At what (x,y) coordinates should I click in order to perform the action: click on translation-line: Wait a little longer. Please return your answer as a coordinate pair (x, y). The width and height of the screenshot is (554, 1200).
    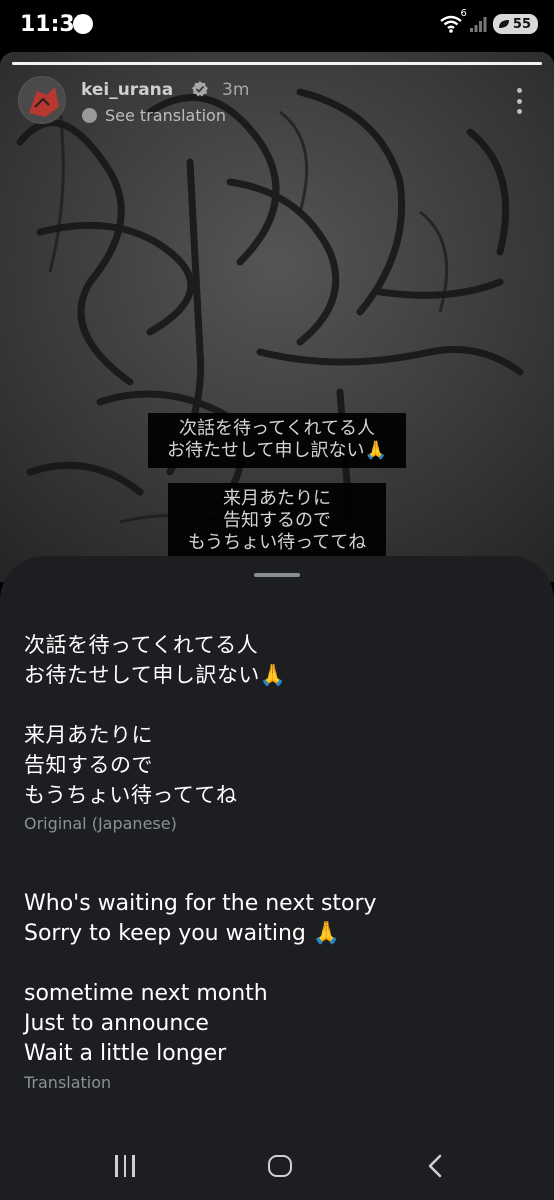
    Looking at the image, I should click on (125, 1053).